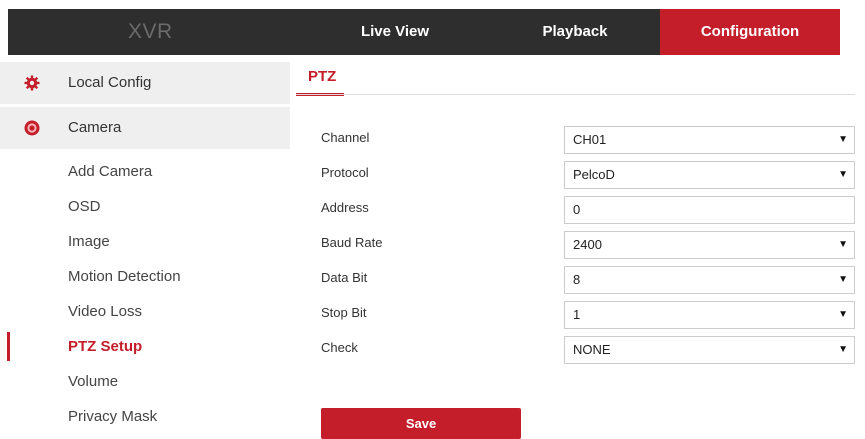  I want to click on data-bit-select: 8 ▼, so click(709, 280).